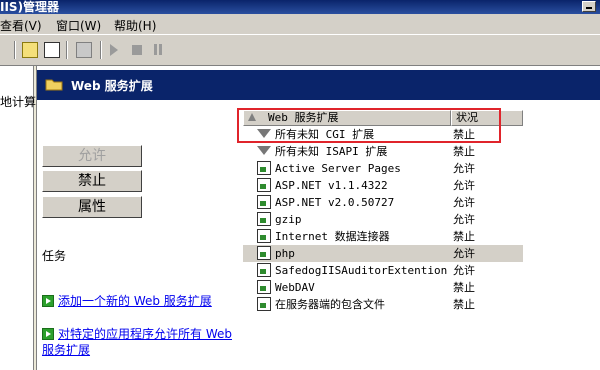 This screenshot has width=600, height=370. I want to click on add-web-service-extension-link: 添加一个新的 Web 服务扩展, so click(137, 301).